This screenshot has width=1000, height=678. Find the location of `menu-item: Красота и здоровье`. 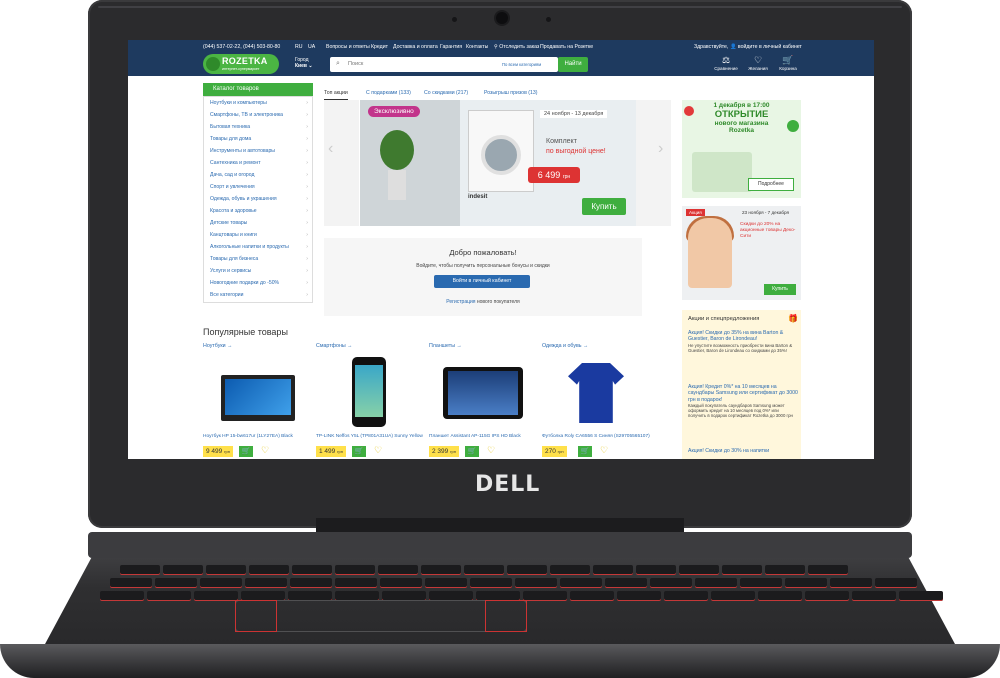

menu-item: Красота и здоровье is located at coordinates (258, 211).